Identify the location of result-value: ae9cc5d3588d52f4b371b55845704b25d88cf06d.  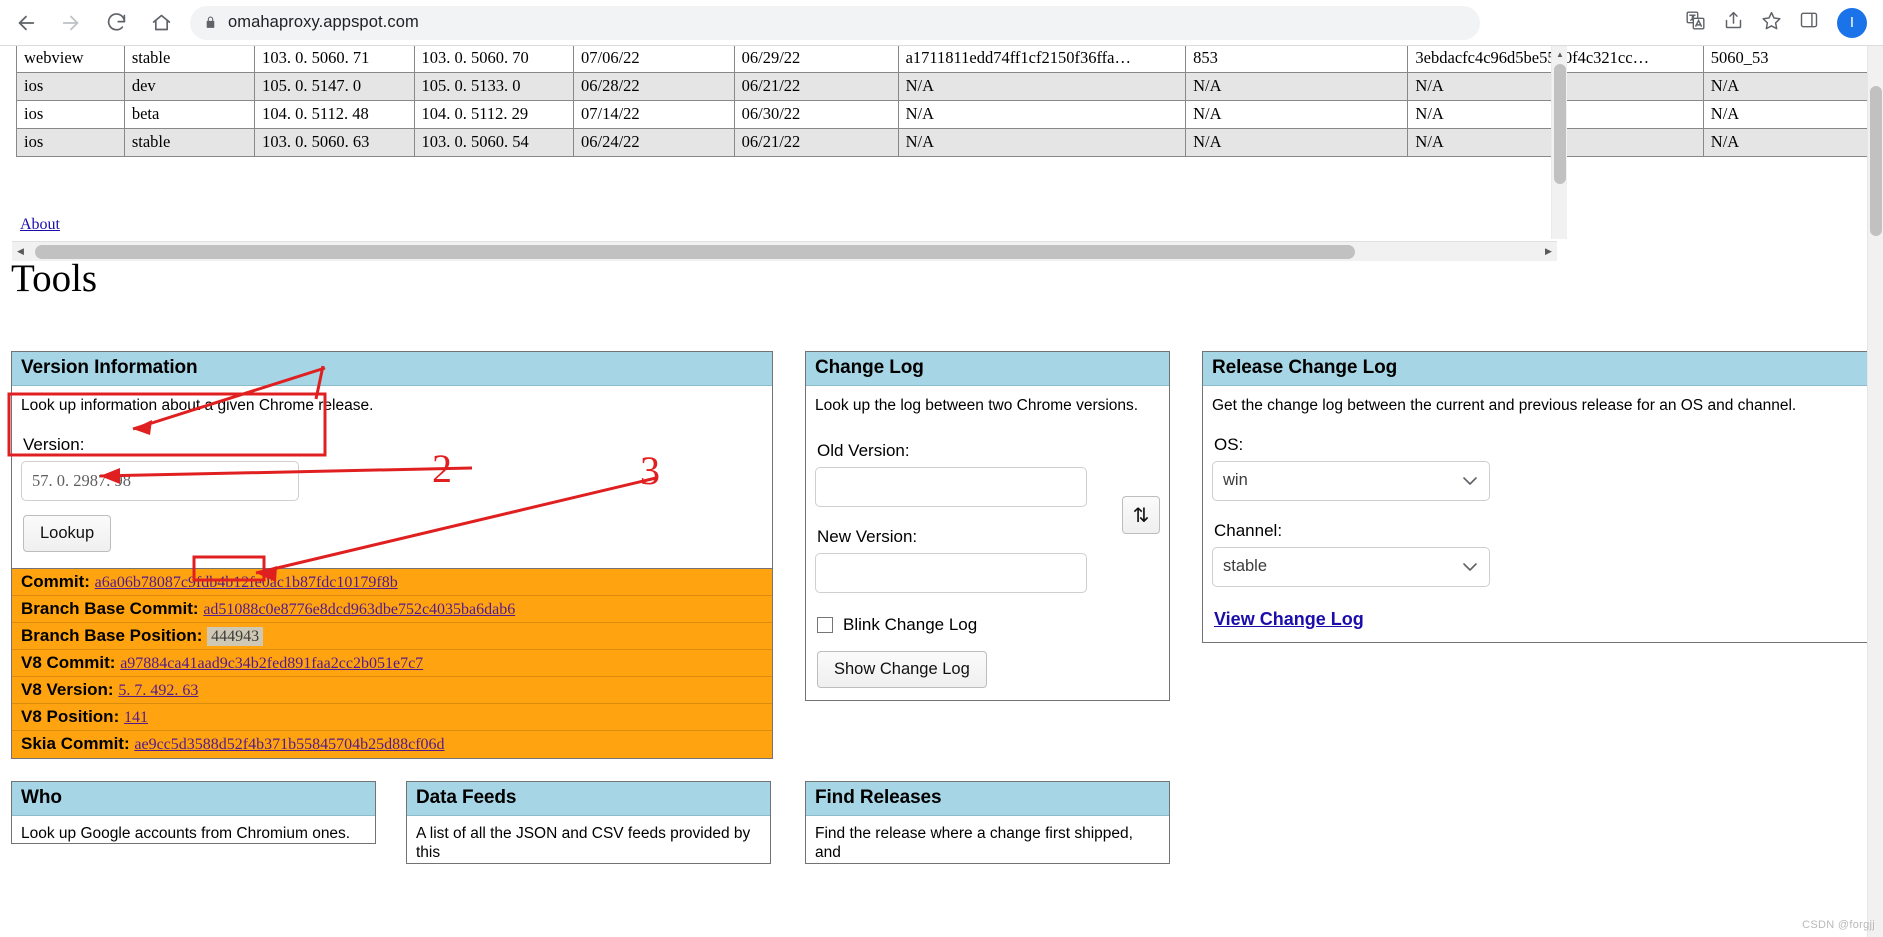
(289, 744).